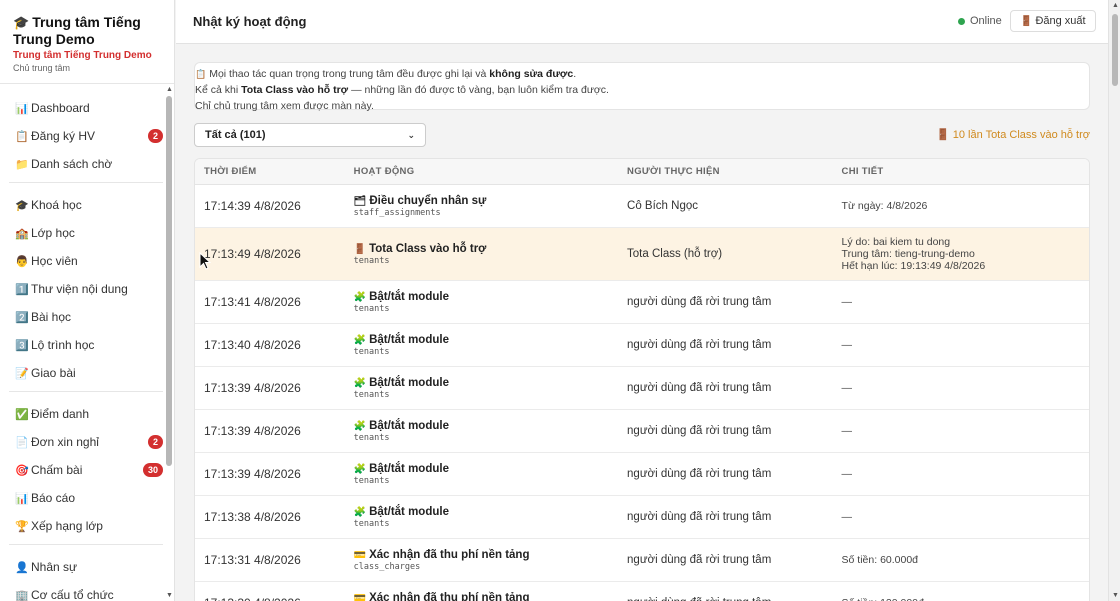 This screenshot has width=1120, height=601. Describe the element at coordinates (169, 281) in the screenshot. I see `sidebar-scroll-thumb` at that location.